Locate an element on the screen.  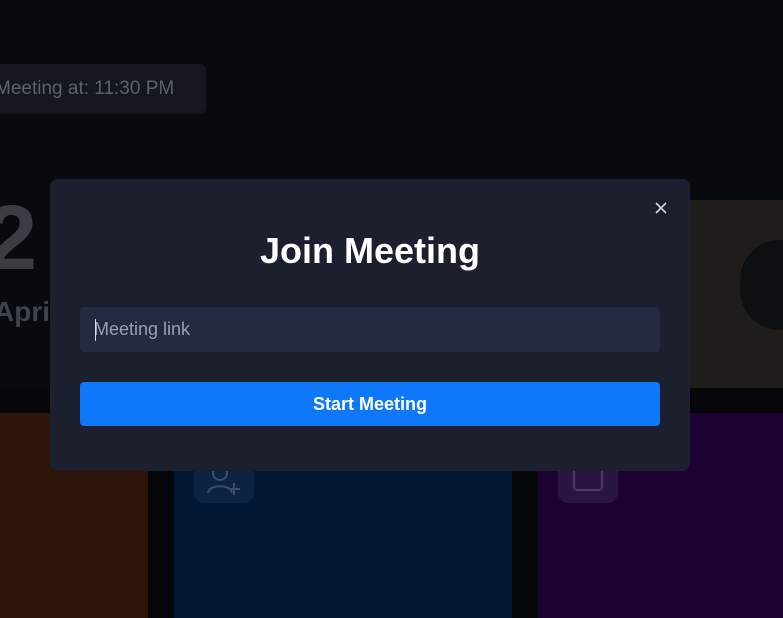
hero-image is located at coordinates (736, 294).